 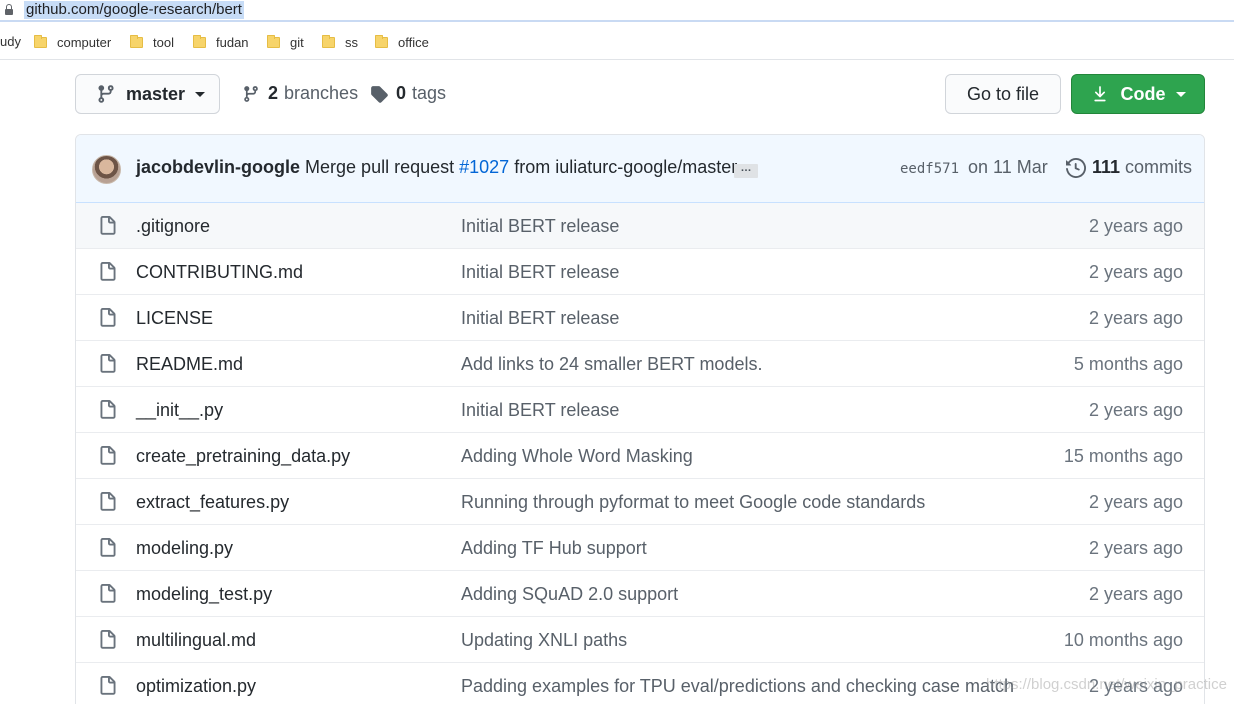 What do you see at coordinates (196, 686) in the screenshot?
I see `file-name-link: optimization.py` at bounding box center [196, 686].